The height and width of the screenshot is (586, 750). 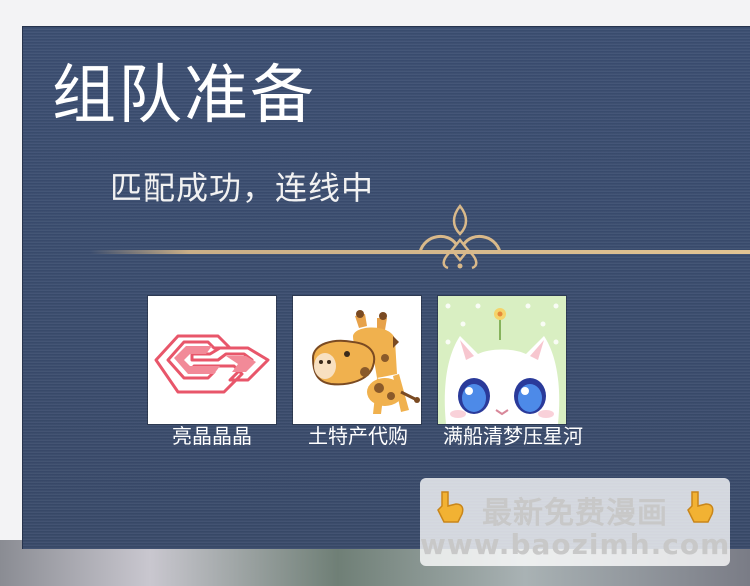 I want to click on member-name: 满船清梦压星河, so click(x=513, y=436).